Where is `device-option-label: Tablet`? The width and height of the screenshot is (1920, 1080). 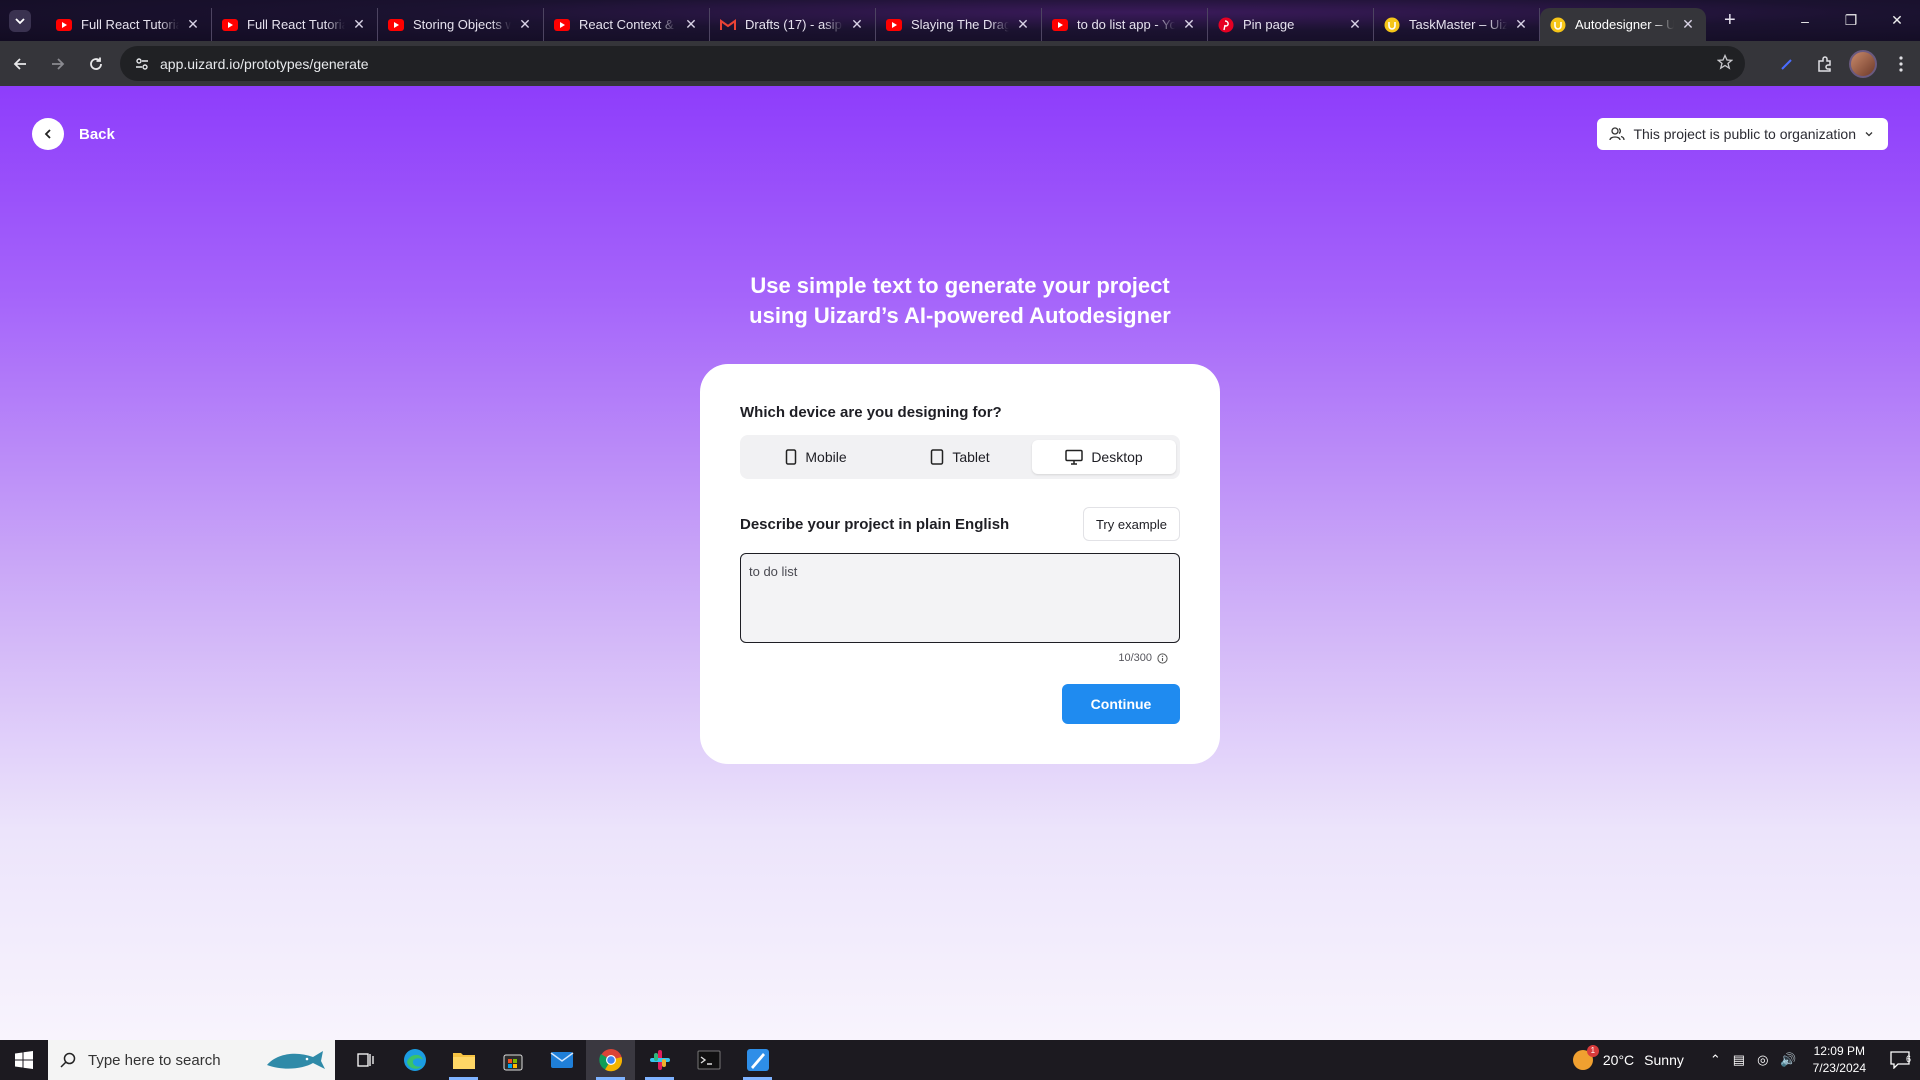
device-option-label: Tablet is located at coordinates (971, 457).